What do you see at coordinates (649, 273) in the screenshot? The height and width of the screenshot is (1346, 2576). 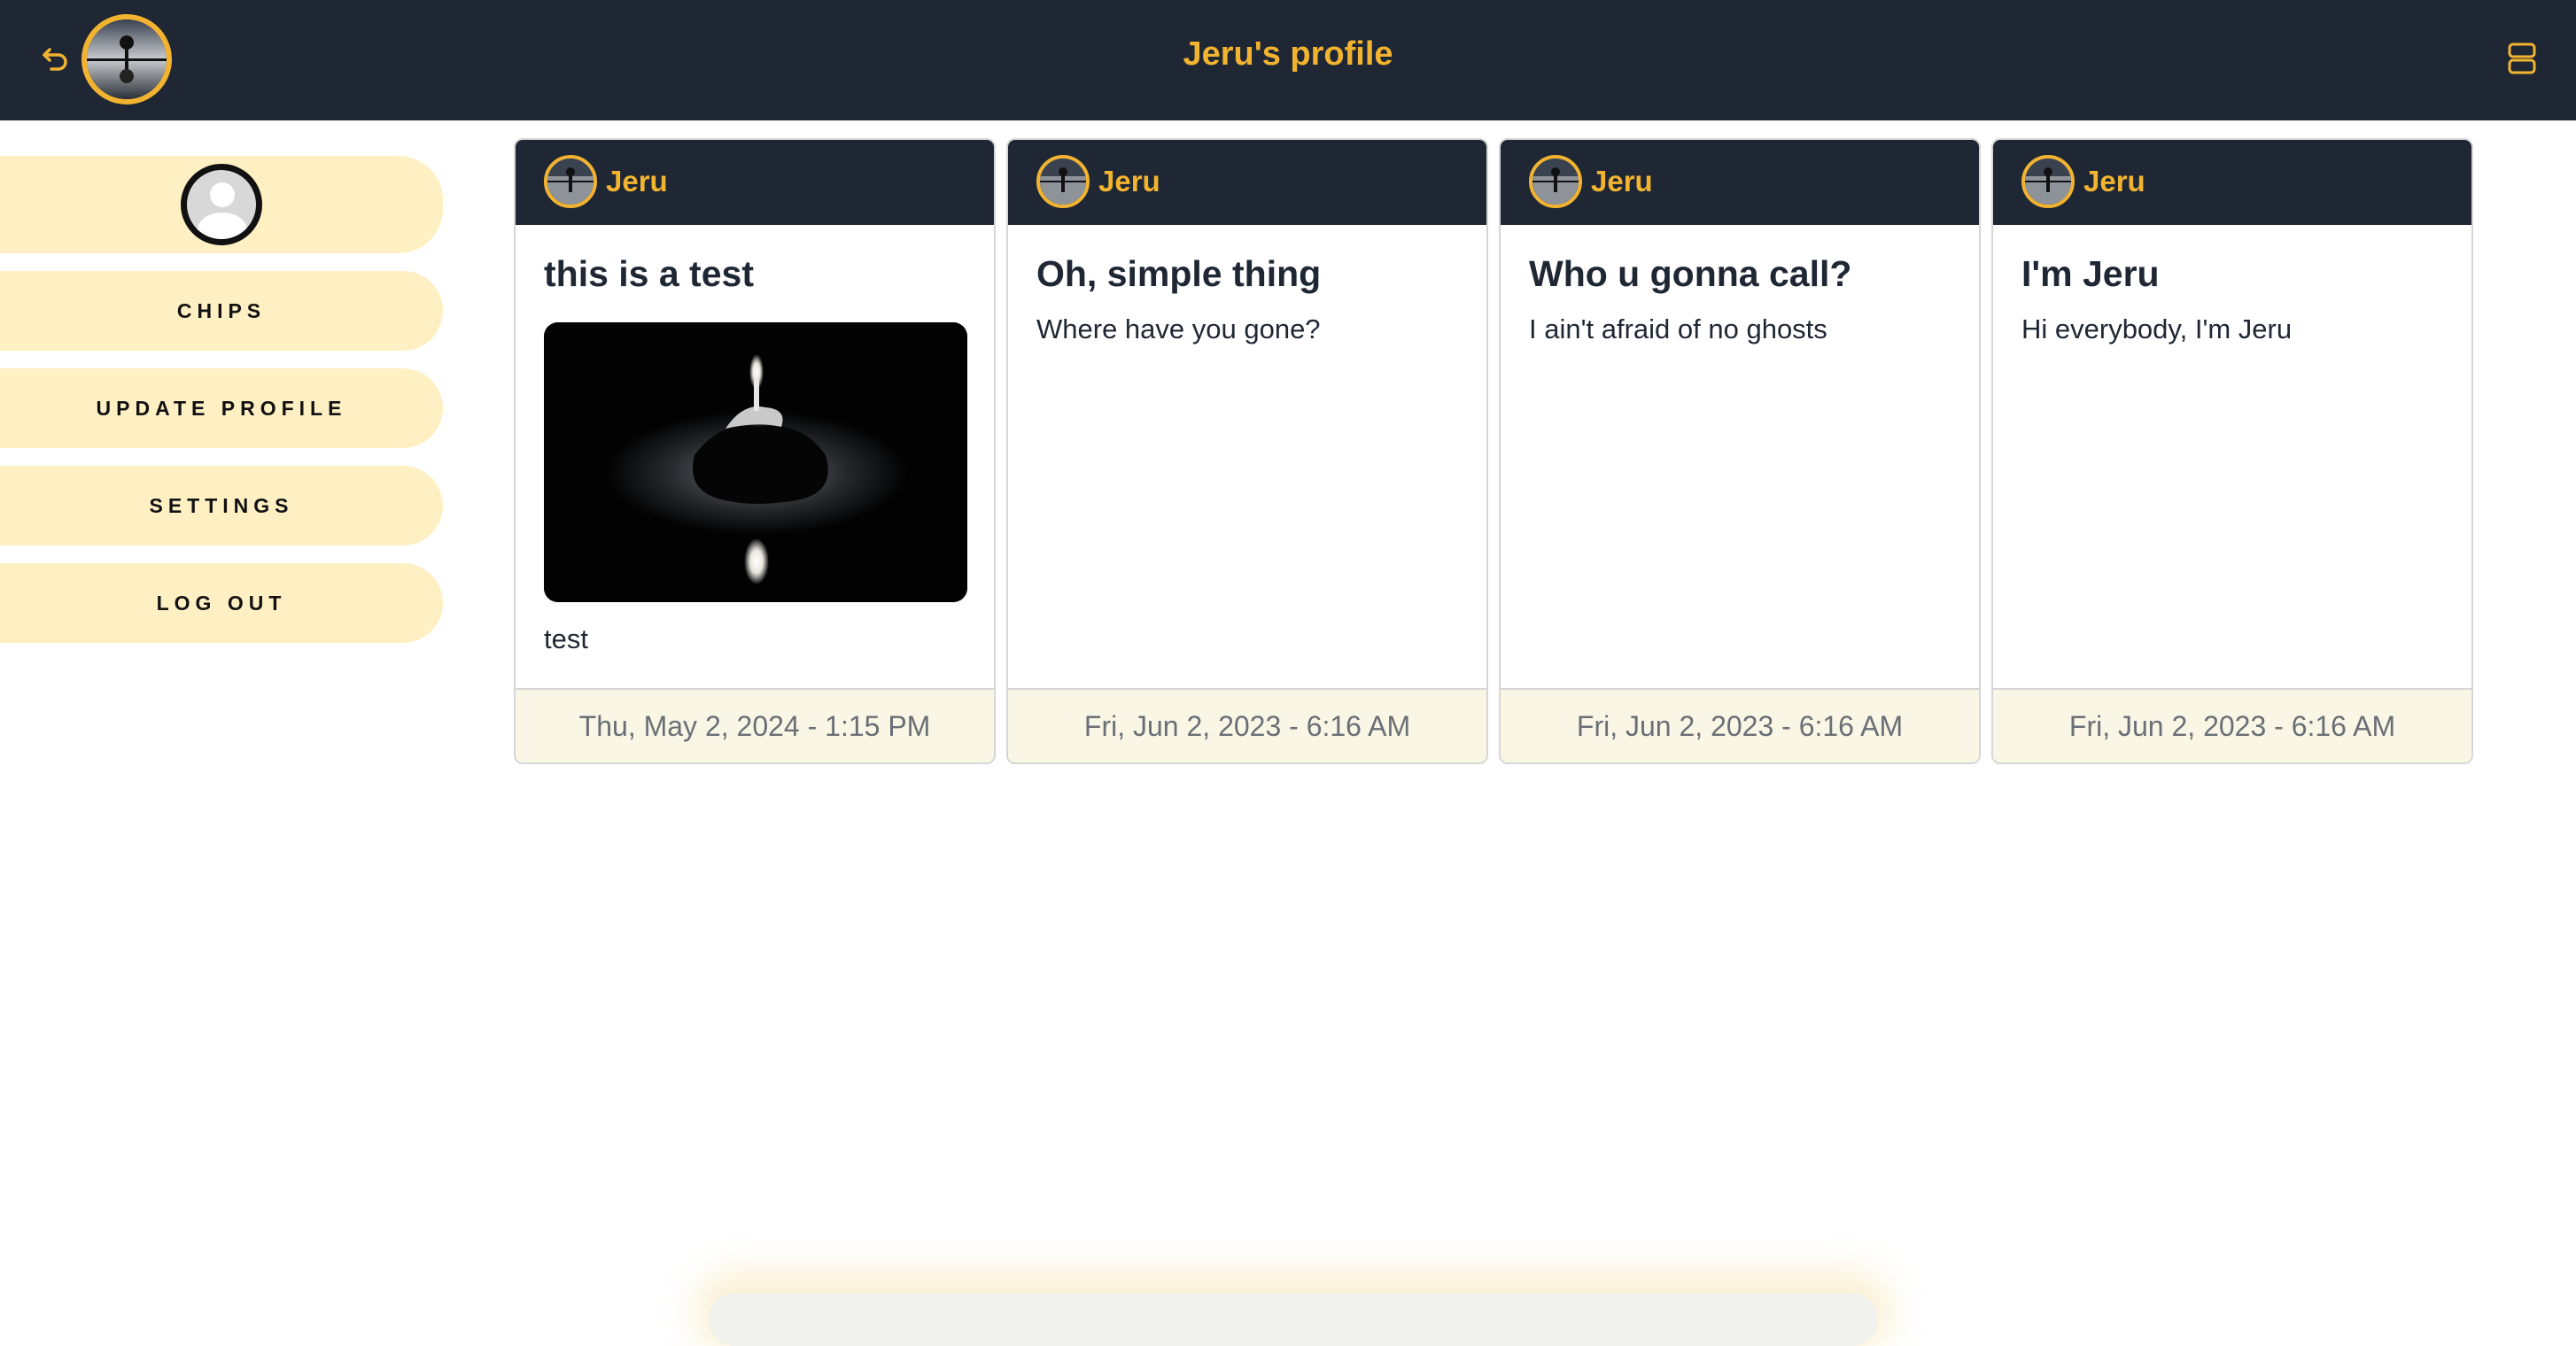 I see `post-title: this is a test` at bounding box center [649, 273].